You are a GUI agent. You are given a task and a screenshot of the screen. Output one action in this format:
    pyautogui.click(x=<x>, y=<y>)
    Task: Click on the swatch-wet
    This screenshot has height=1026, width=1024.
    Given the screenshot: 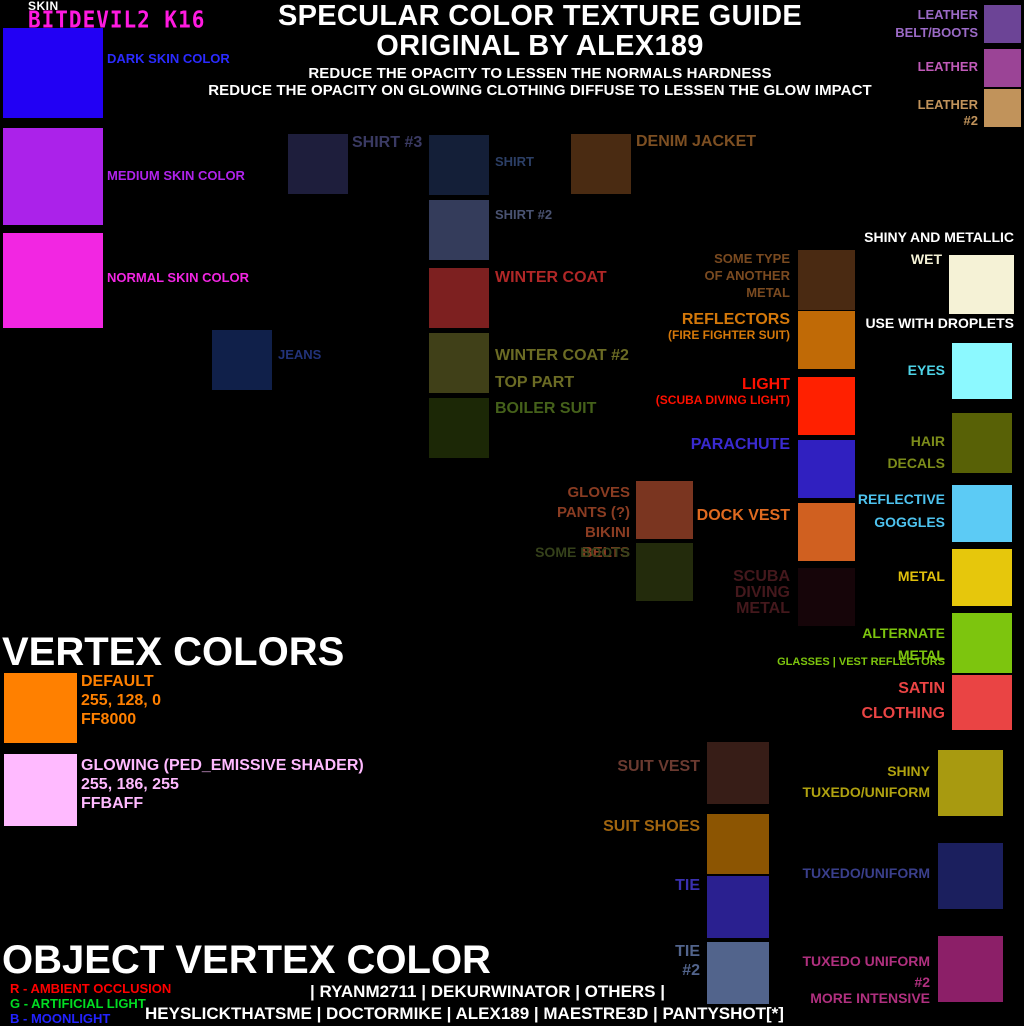 What is the action you would take?
    pyautogui.click(x=981, y=284)
    